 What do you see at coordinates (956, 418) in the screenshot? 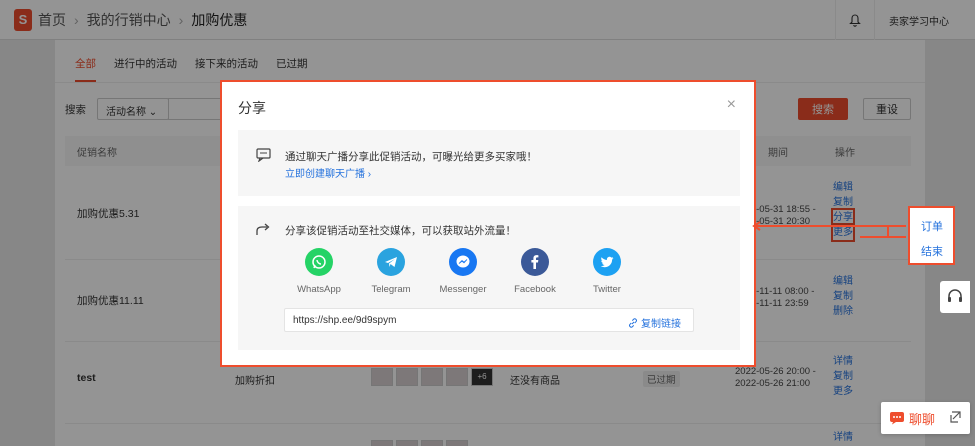
I see `expand-icon` at bounding box center [956, 418].